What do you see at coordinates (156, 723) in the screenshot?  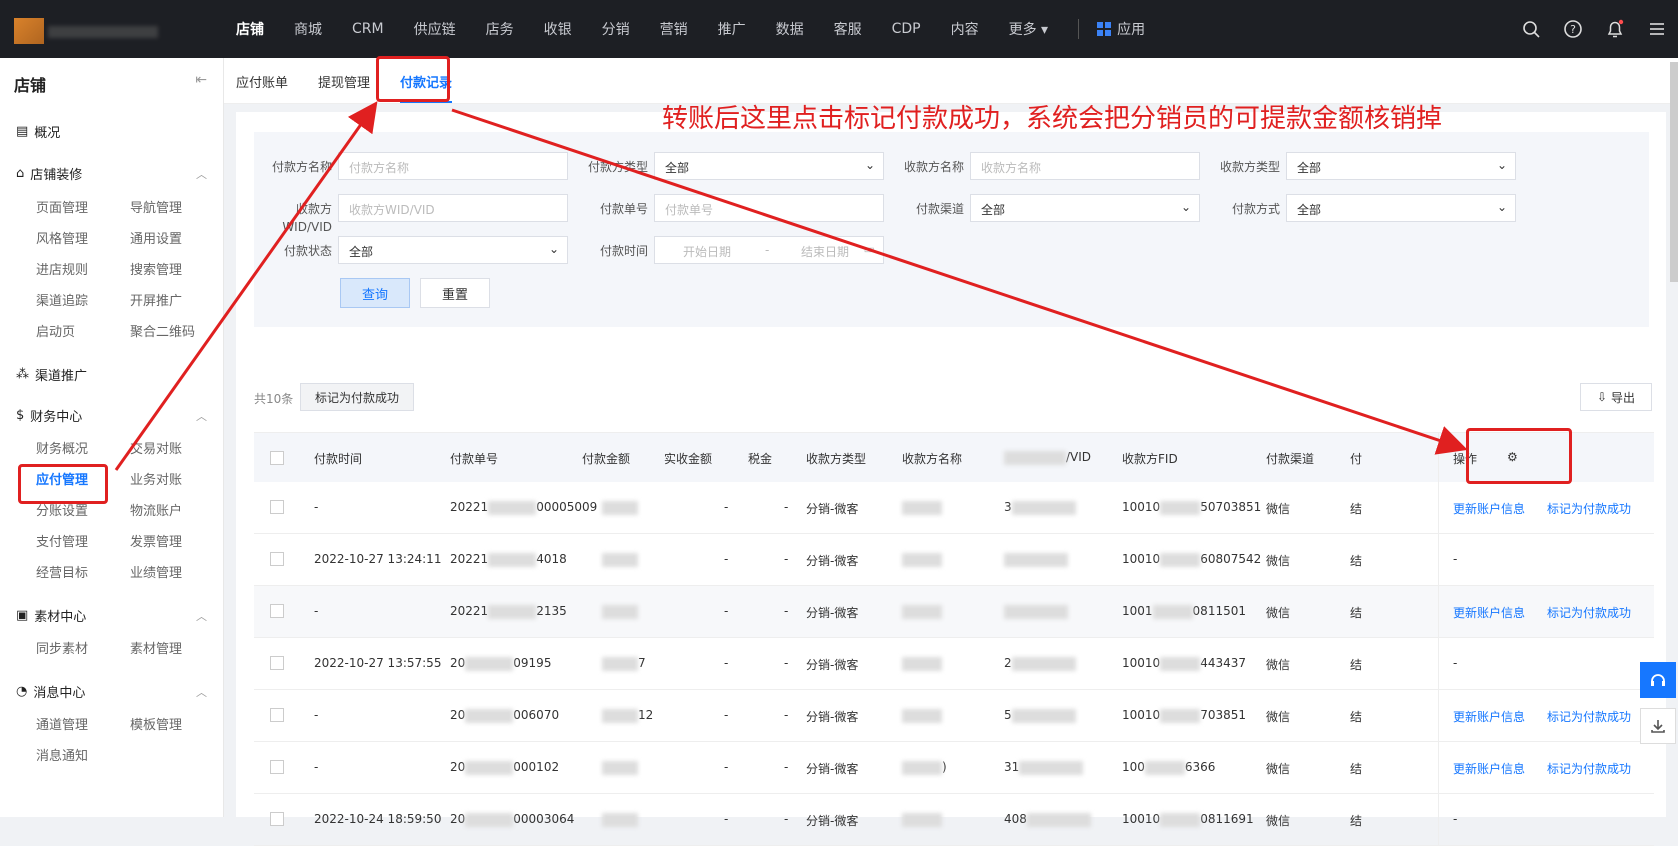 I see `sidebar-item-template-mgmt: 模板管理` at bounding box center [156, 723].